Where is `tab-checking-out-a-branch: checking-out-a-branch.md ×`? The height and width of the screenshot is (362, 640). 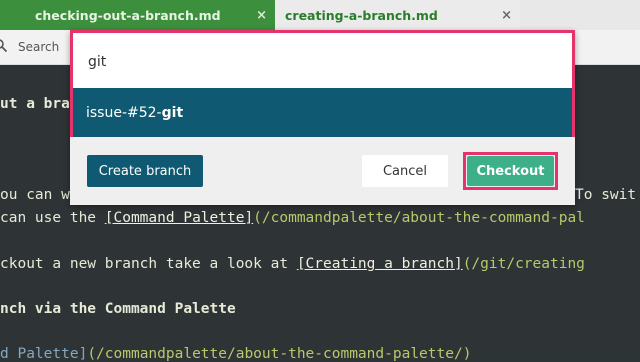 tab-checking-out-a-branch: checking-out-a-branch.md × is located at coordinates (137, 15).